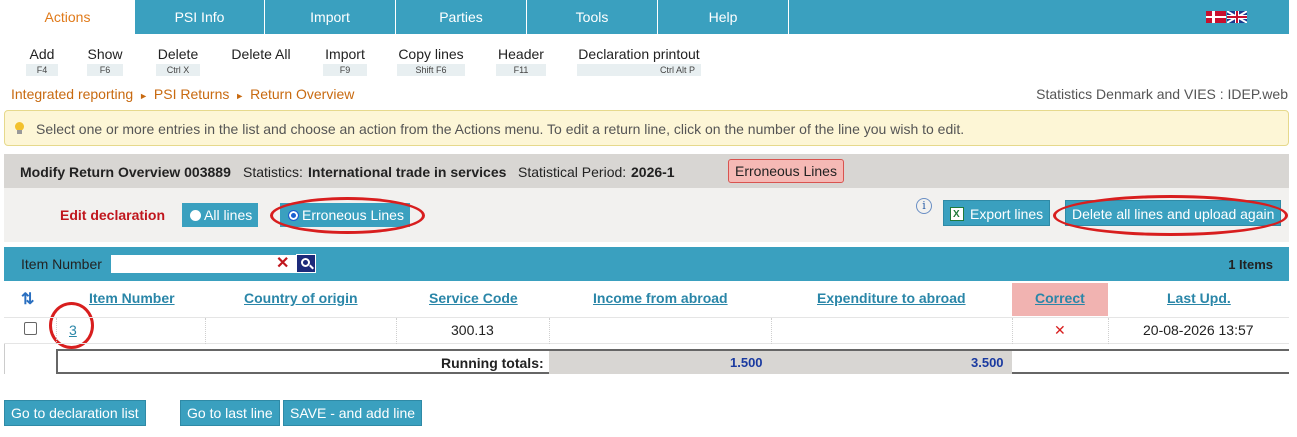 Image resolution: width=1297 pixels, height=437 pixels. Describe the element at coordinates (746, 362) in the screenshot. I see `total-income: 1.500` at that location.